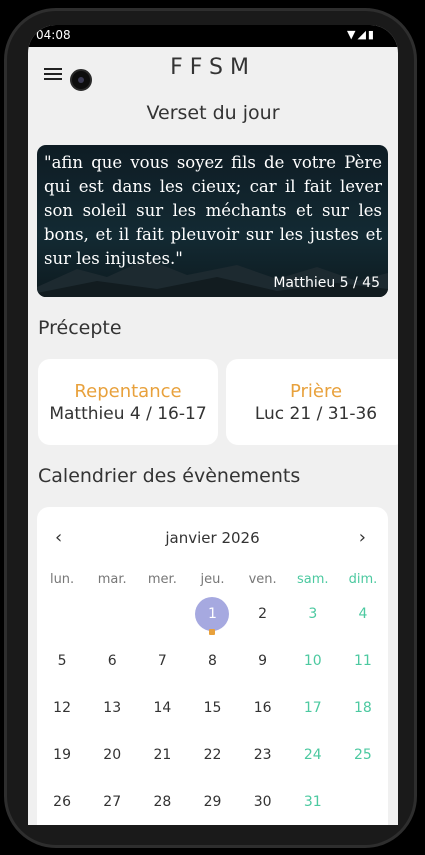  Describe the element at coordinates (162, 755) in the screenshot. I see `calendar-day-number: 21` at that location.